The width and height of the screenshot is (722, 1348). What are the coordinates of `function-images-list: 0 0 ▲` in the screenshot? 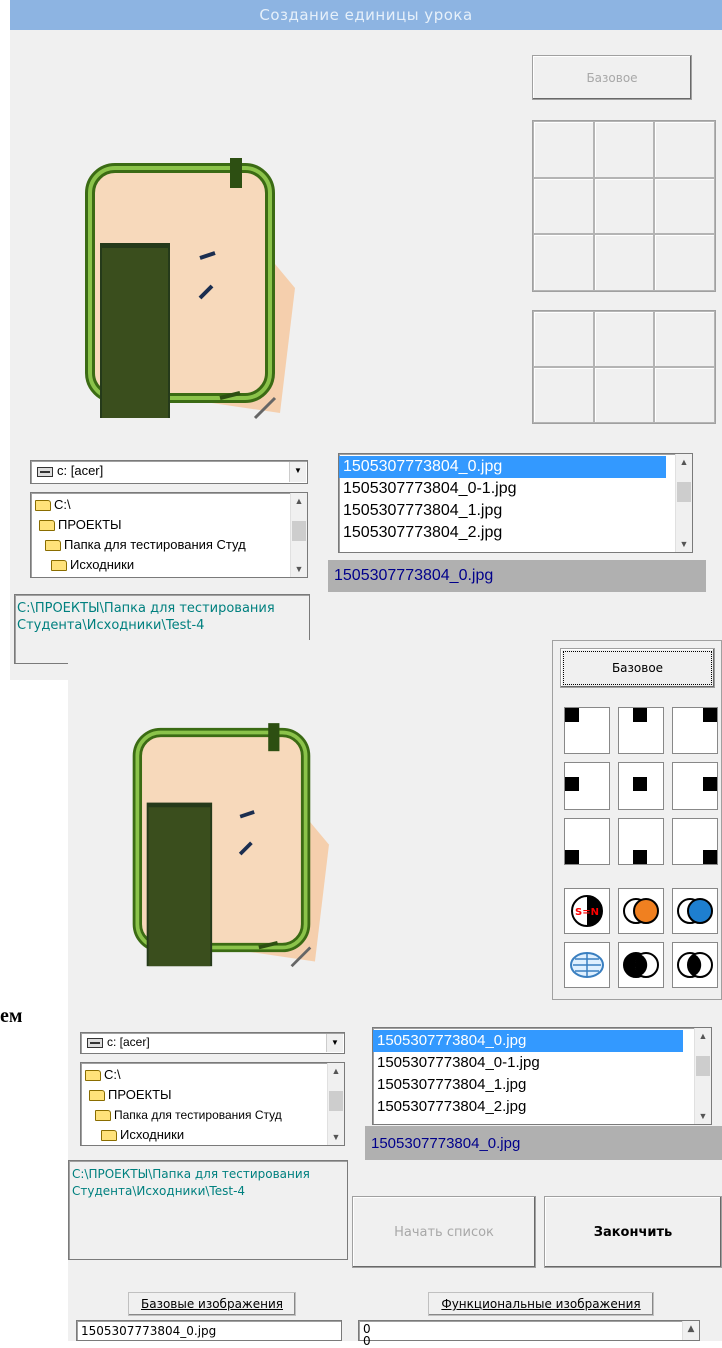 It's located at (529, 1333).